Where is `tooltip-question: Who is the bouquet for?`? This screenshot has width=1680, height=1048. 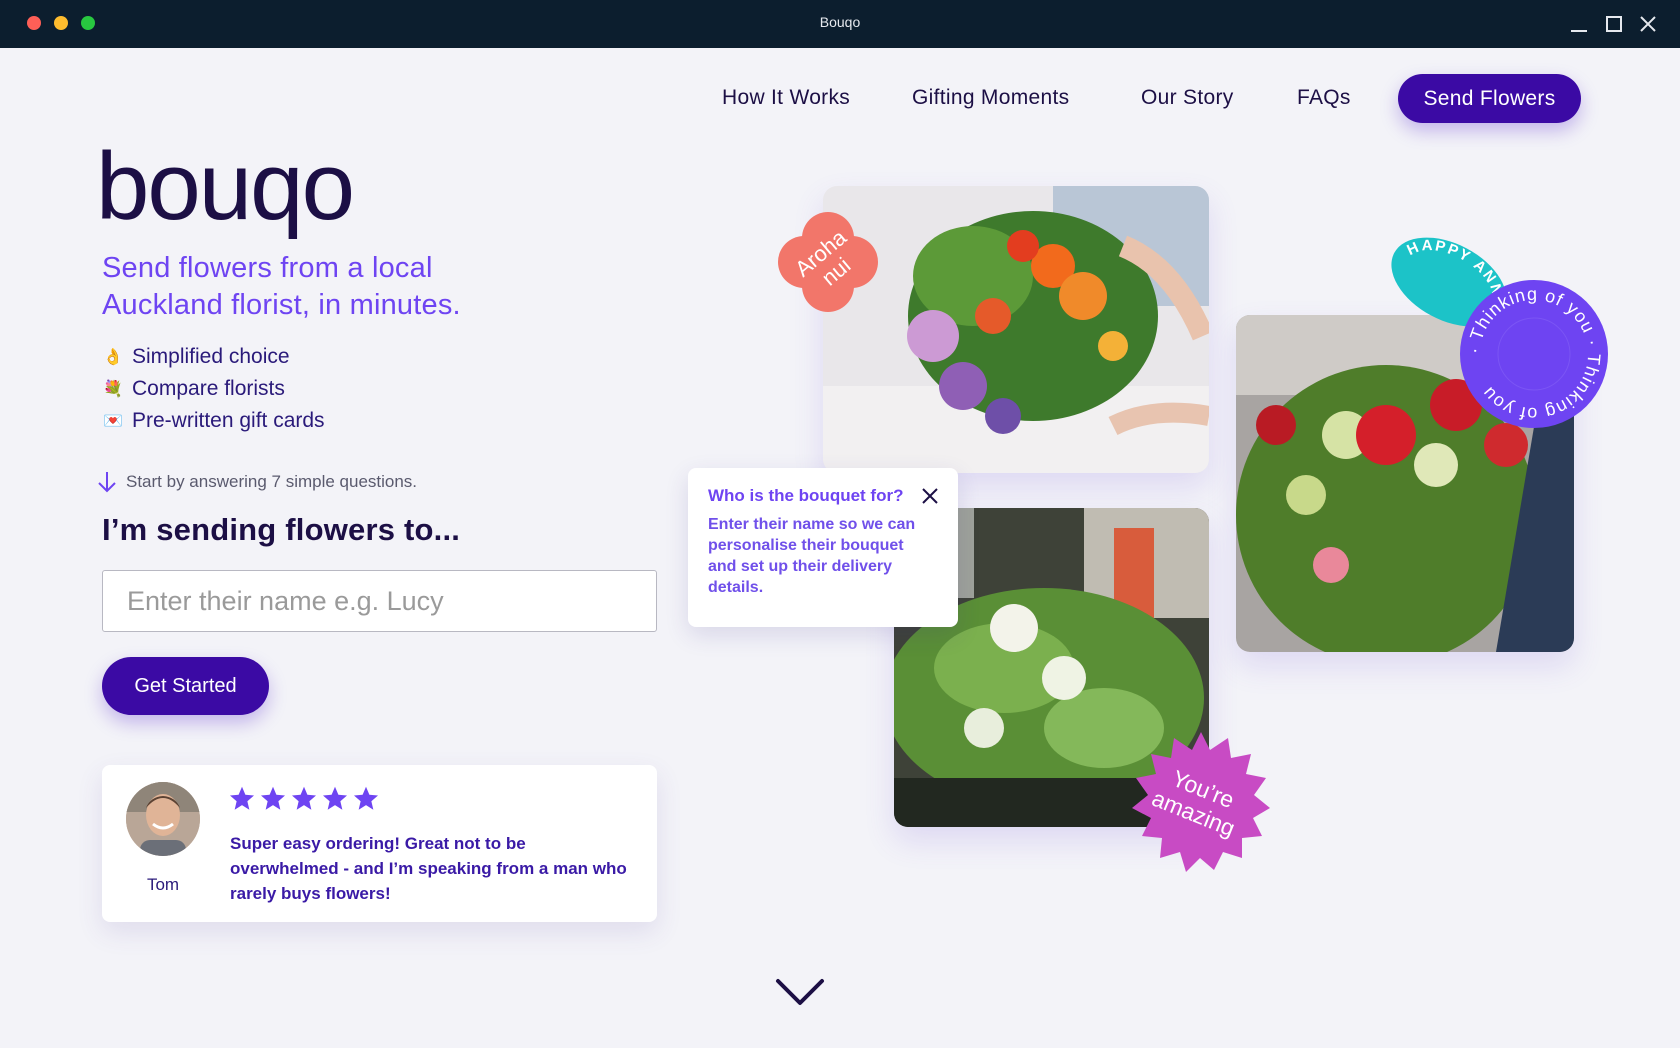 tooltip-question: Who is the bouquet for? is located at coordinates (806, 495).